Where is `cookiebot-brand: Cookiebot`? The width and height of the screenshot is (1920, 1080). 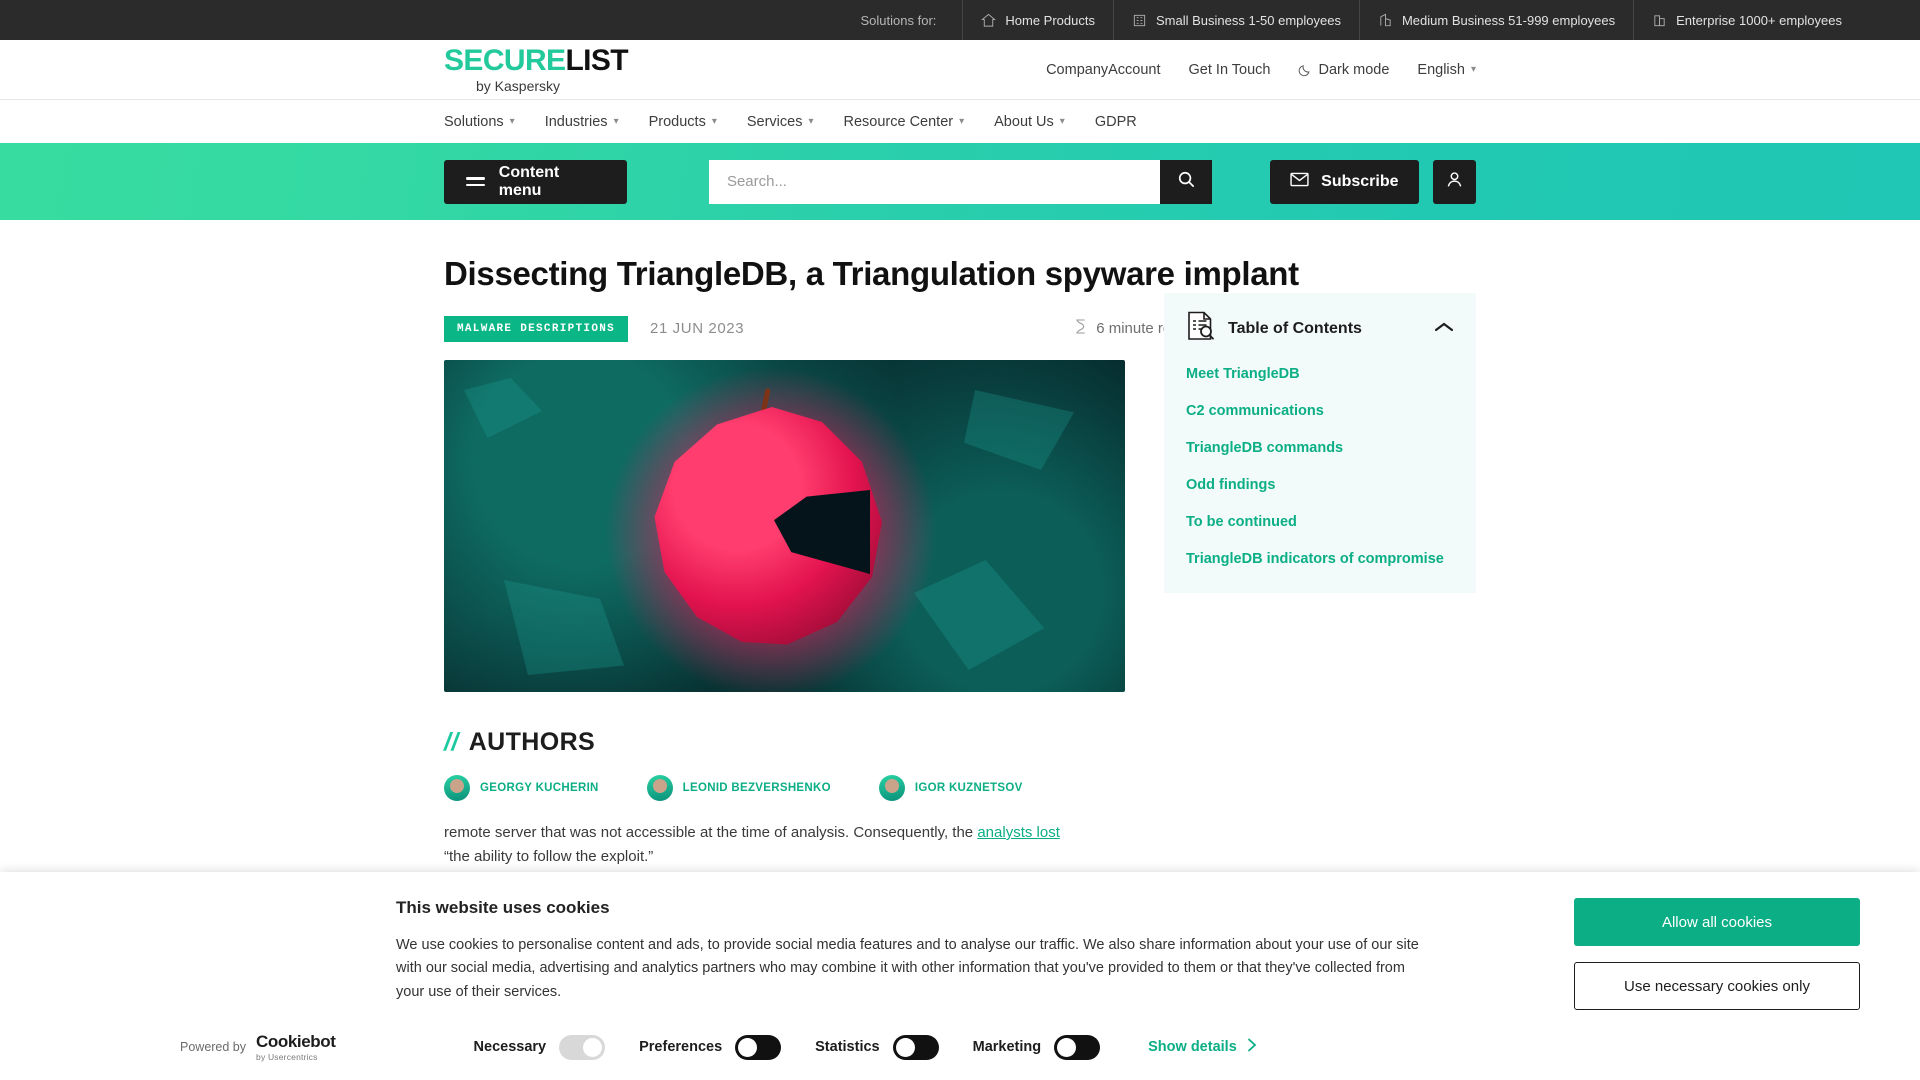 cookiebot-brand: Cookiebot is located at coordinates (296, 1041).